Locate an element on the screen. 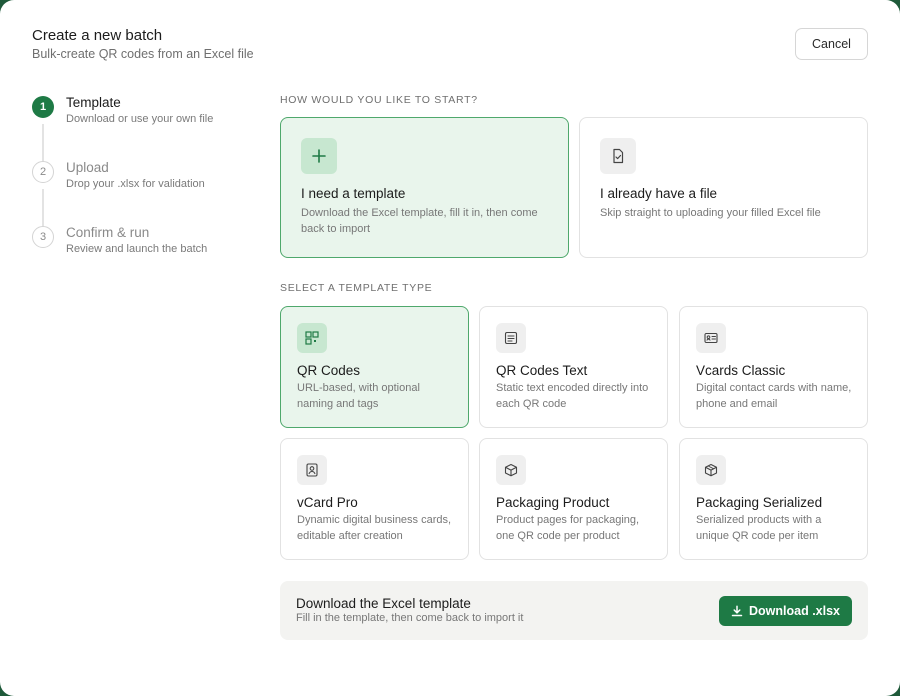  step-upload: 2 Upload Drop your .xlsx for validation is located at coordinates (147, 180).